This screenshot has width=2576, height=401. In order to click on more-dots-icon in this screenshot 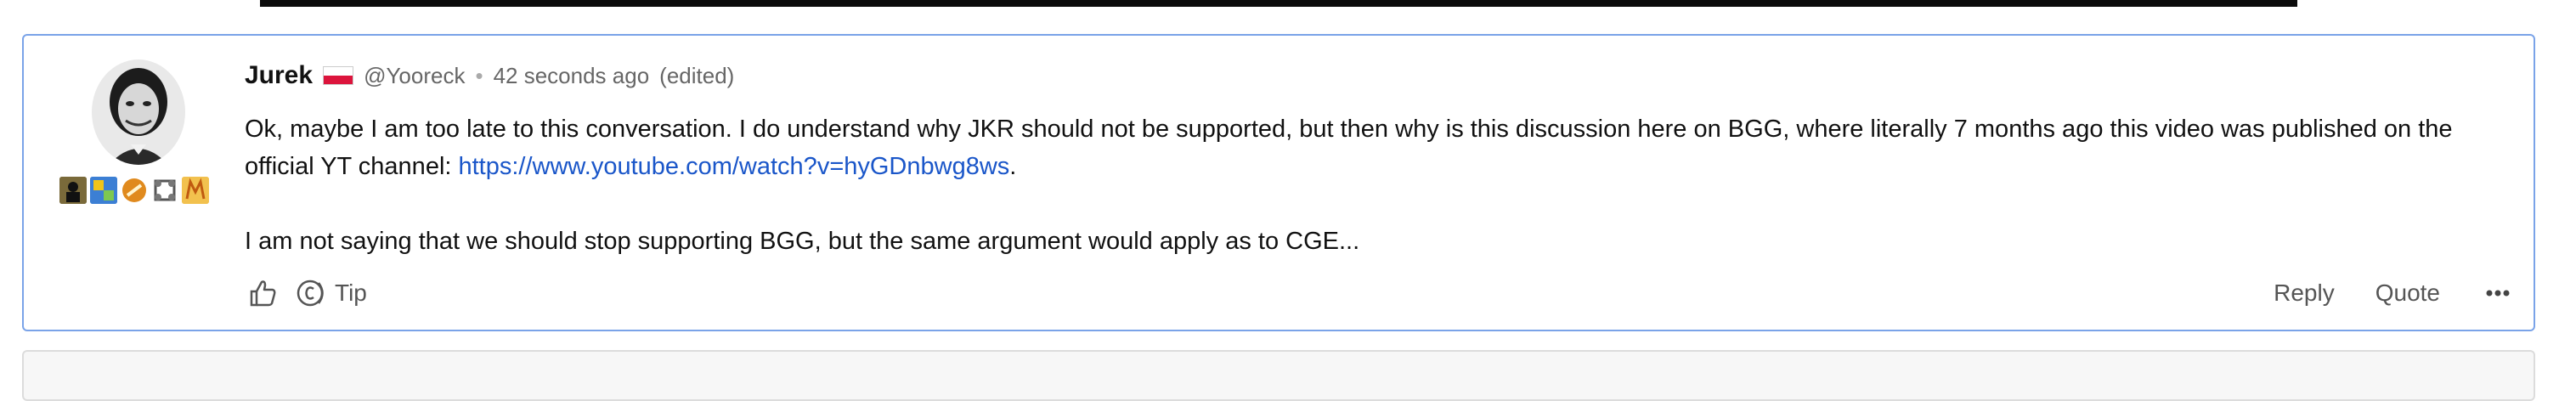, I will do `click(2498, 293)`.